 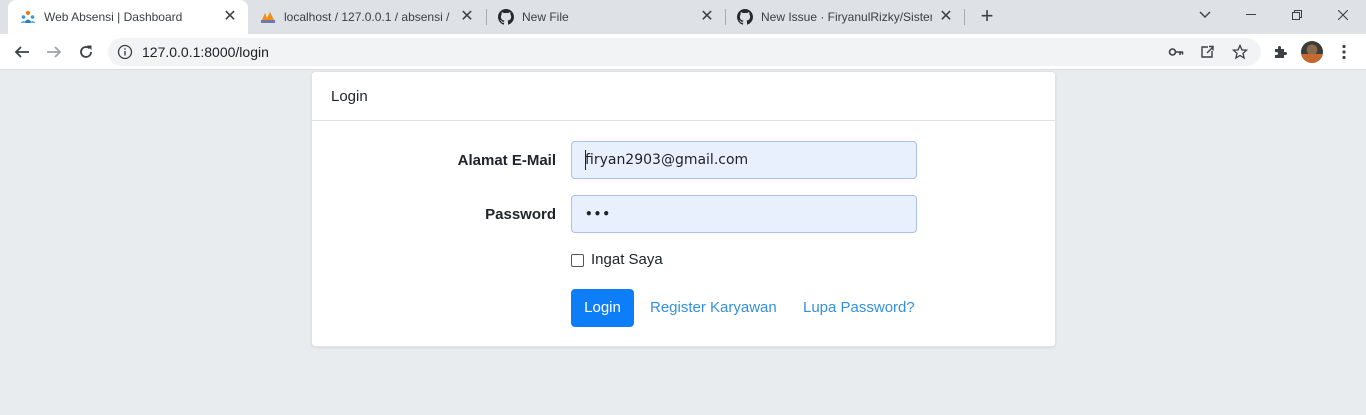 I want to click on site-info-icon, so click(x=125, y=52).